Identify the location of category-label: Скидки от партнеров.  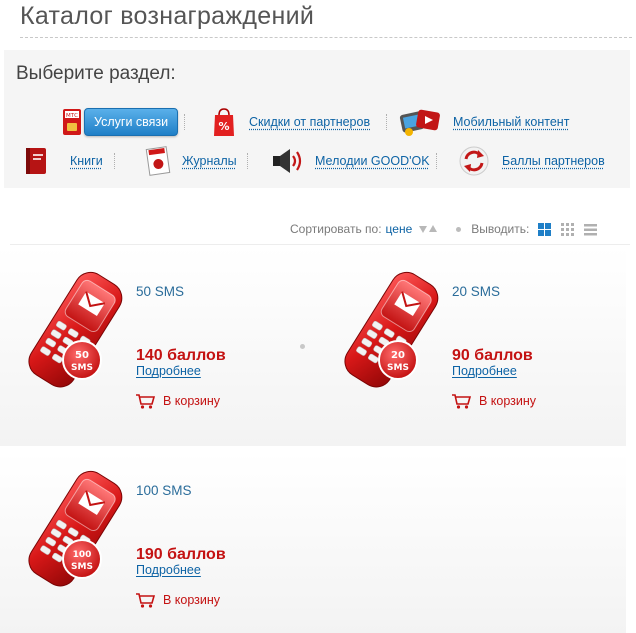
(310, 122).